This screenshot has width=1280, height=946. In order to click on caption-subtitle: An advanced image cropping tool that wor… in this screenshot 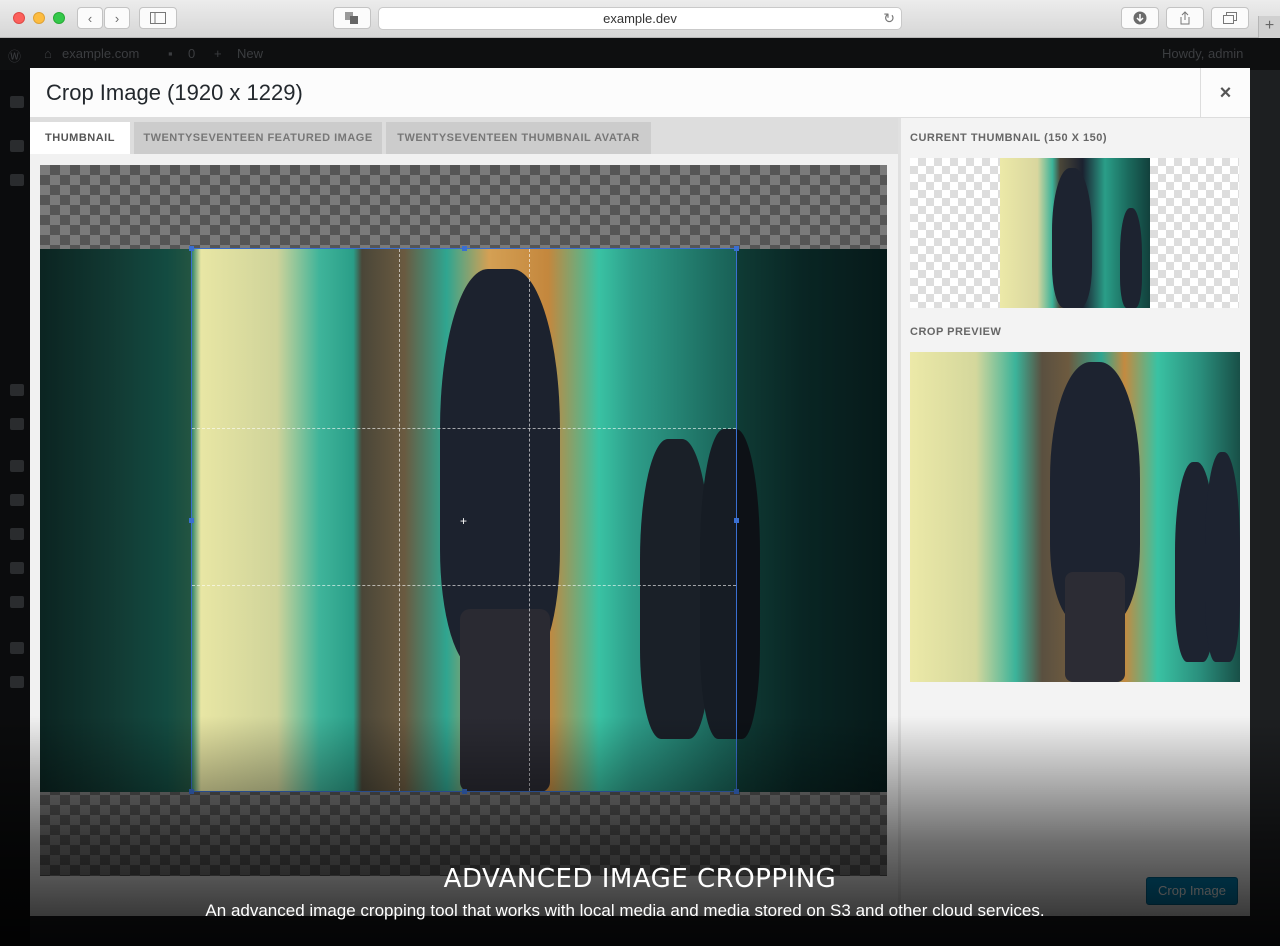, I will do `click(625, 910)`.